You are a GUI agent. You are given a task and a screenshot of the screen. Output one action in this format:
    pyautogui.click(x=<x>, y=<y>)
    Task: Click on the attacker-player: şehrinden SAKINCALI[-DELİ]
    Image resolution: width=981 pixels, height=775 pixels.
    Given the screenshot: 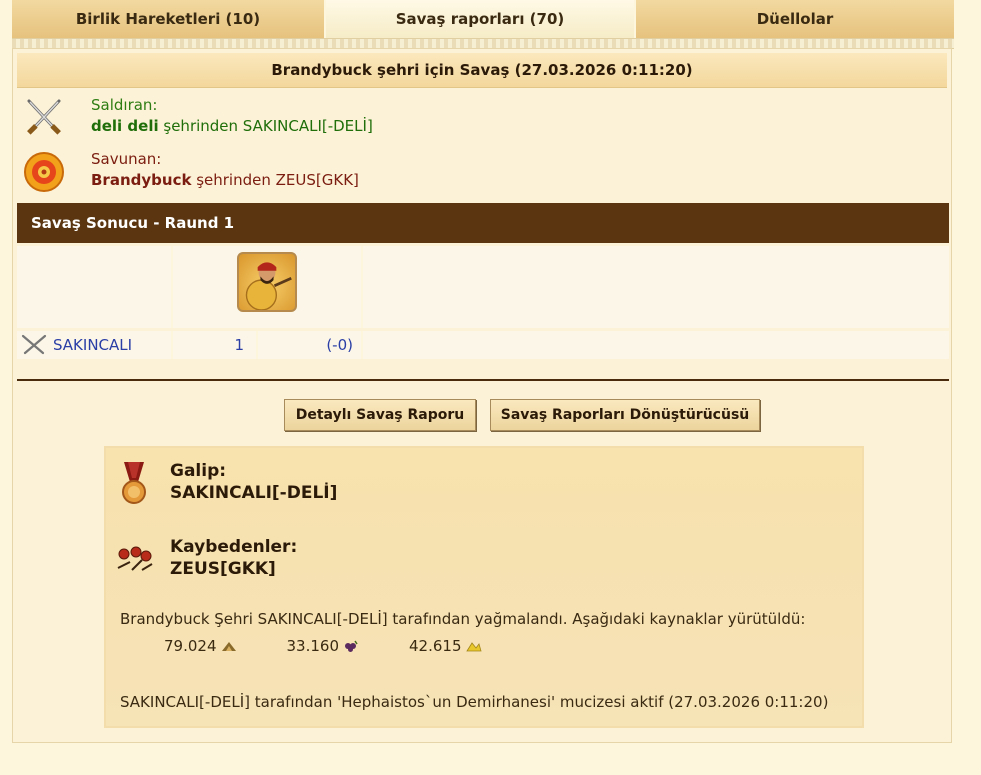 What is the action you would take?
    pyautogui.click(x=265, y=126)
    